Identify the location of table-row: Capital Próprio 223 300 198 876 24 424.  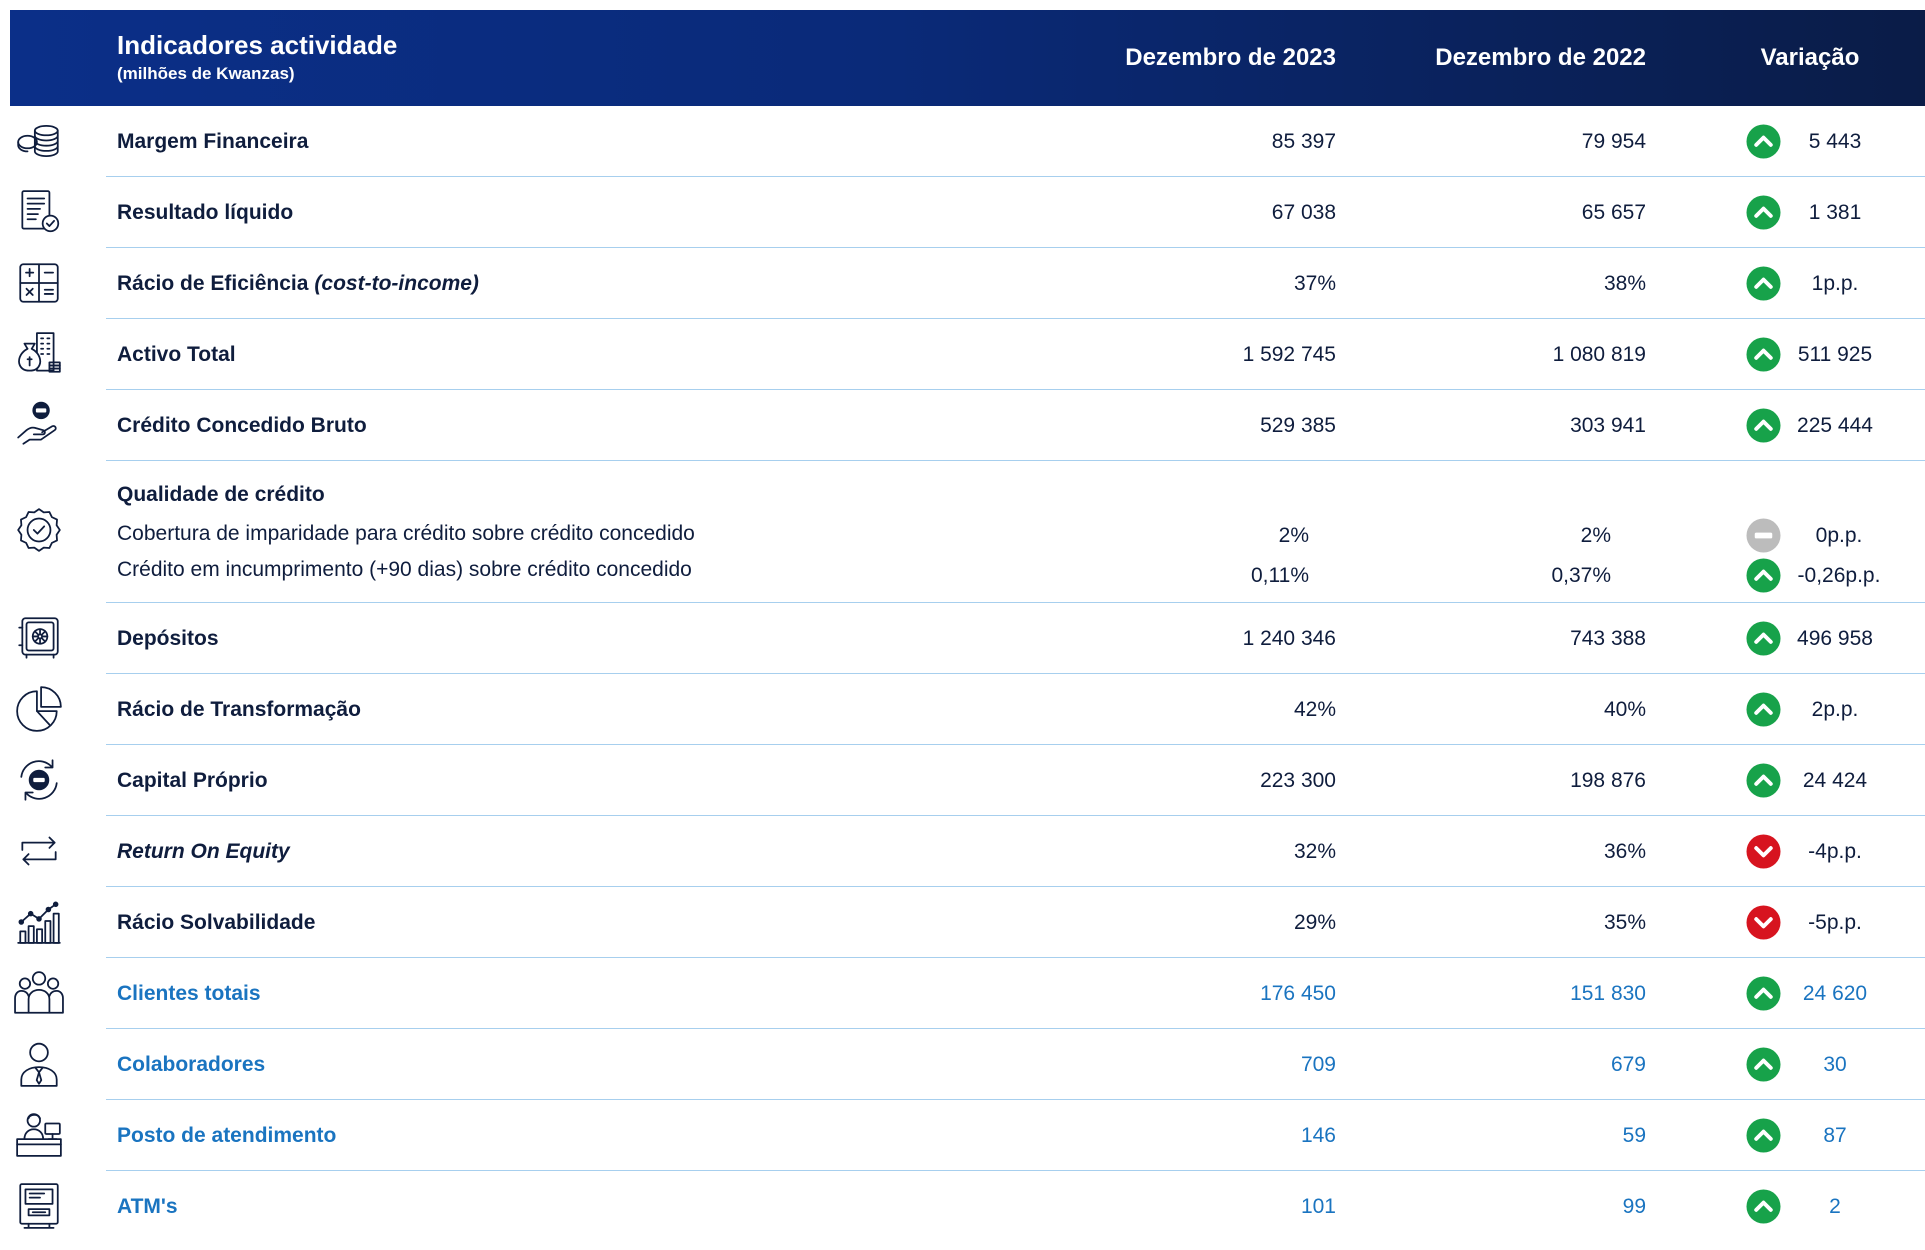
(962, 780).